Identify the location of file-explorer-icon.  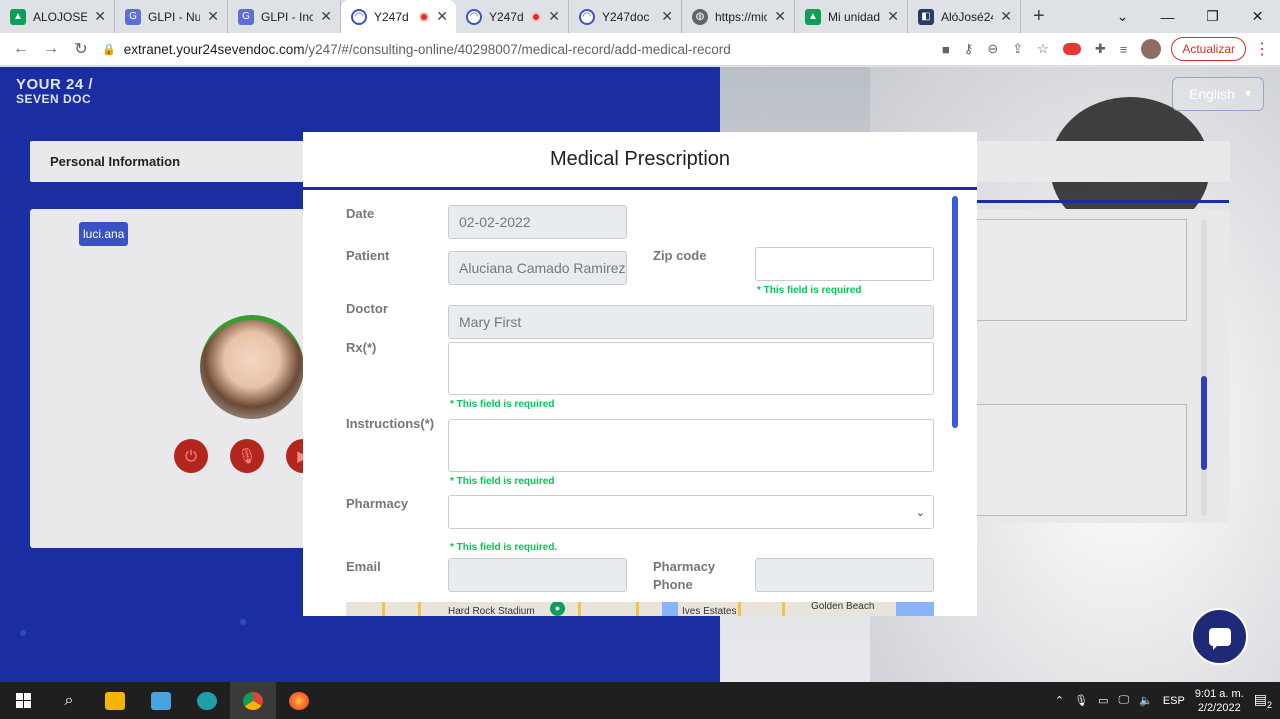
(115, 700).